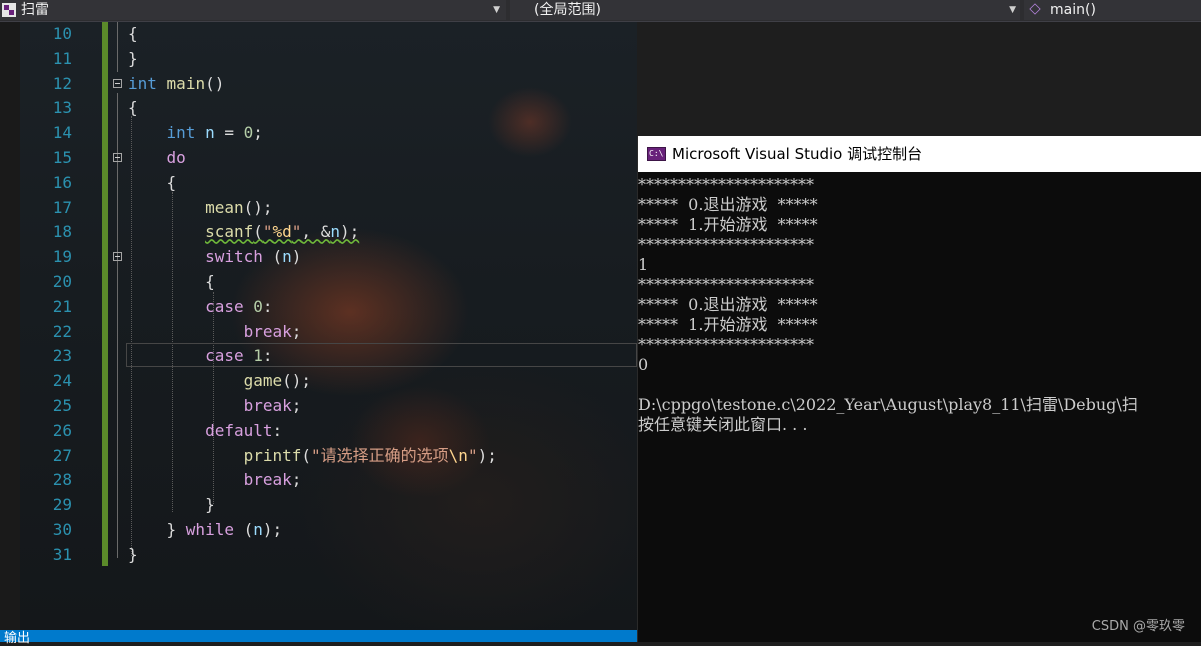  Describe the element at coordinates (62, 182) in the screenshot. I see `line-number: 16` at that location.